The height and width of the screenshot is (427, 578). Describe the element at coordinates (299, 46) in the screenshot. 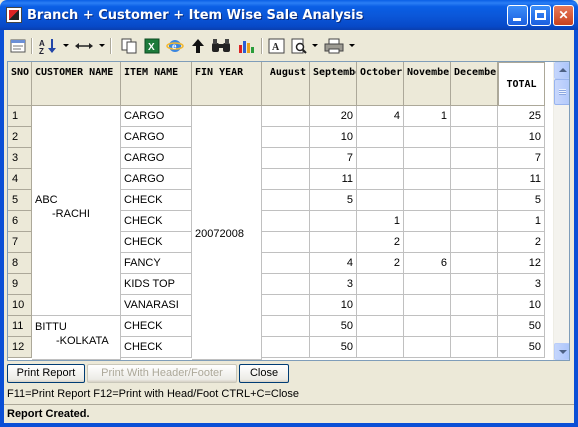

I see `print-preview-icon` at that location.